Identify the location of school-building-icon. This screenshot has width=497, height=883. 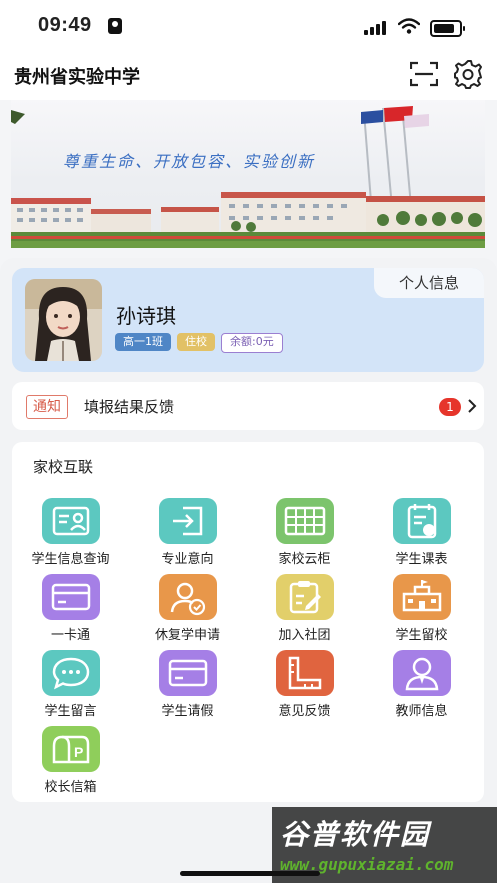
(422, 597).